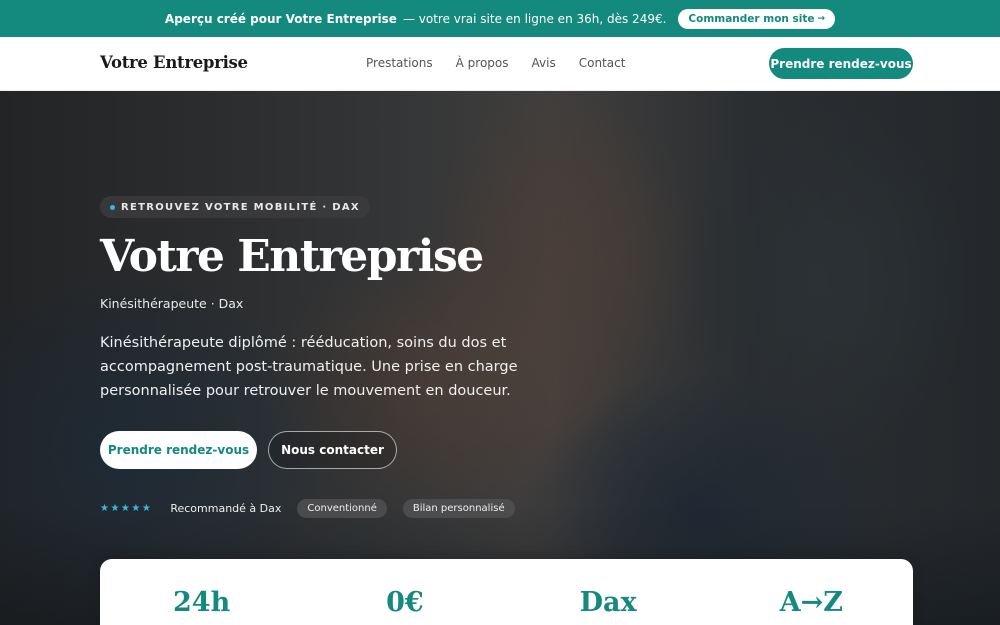 Image resolution: width=1000 pixels, height=625 pixels. I want to click on hero-contact-button: Nous contacter, so click(332, 450).